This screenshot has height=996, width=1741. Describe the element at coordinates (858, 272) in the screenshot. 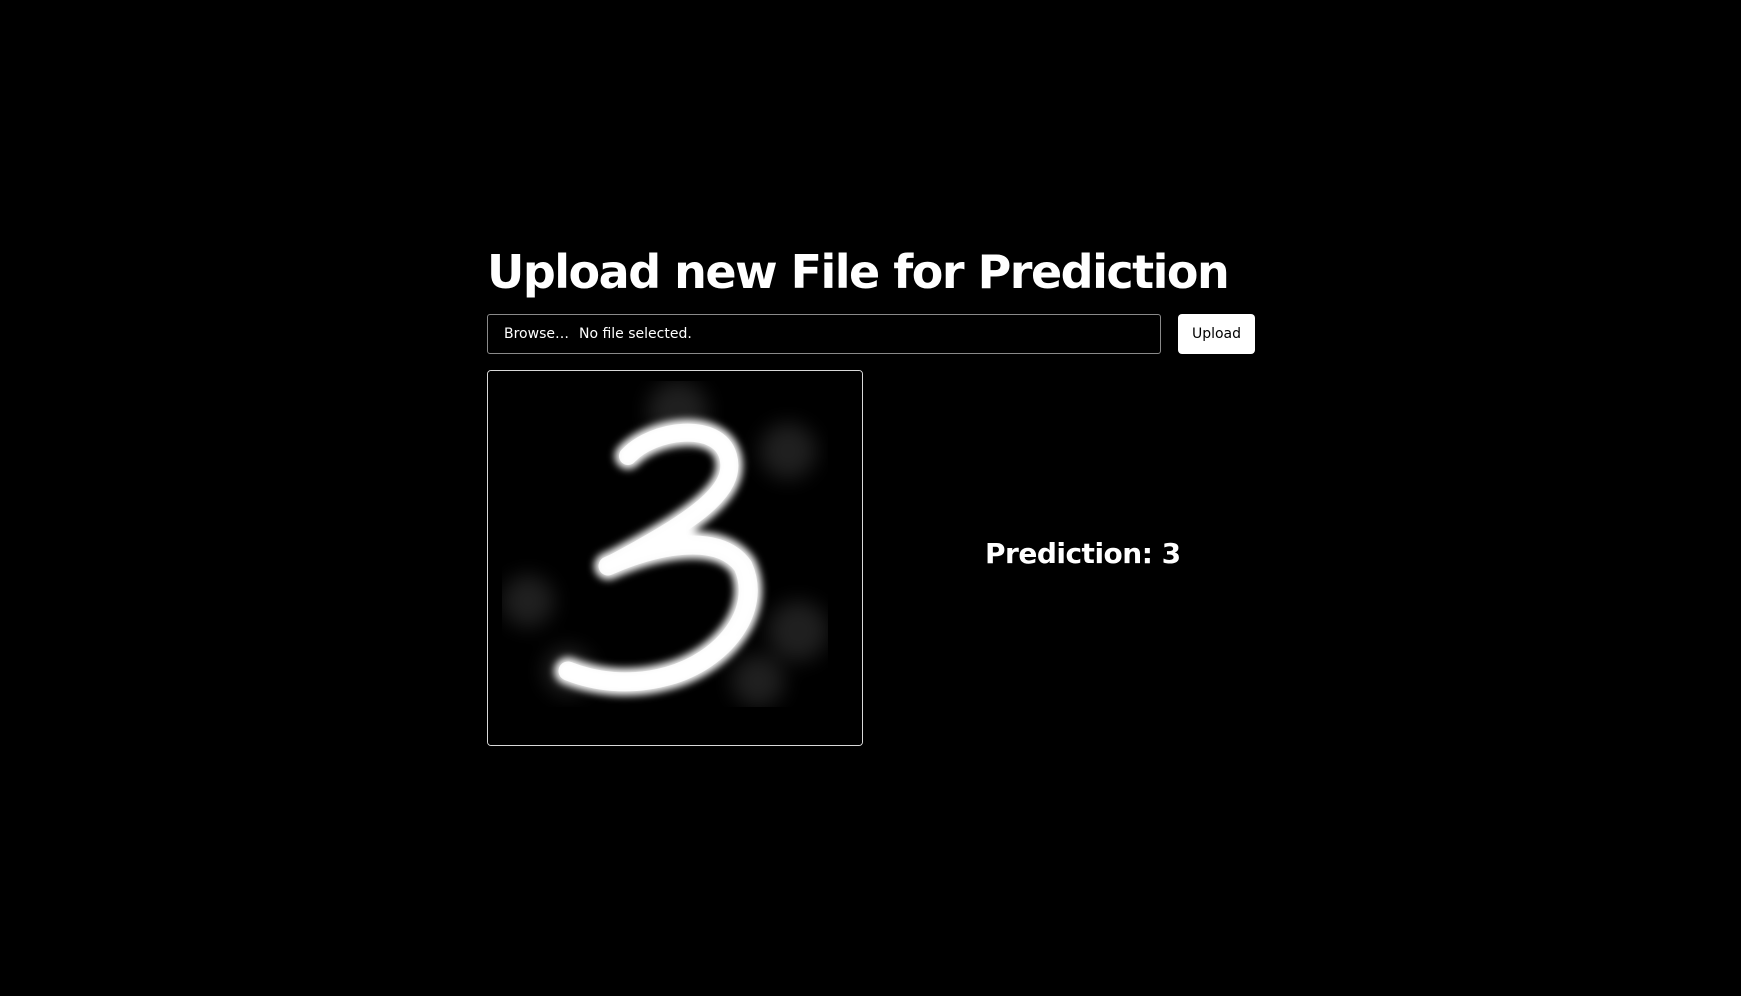

I see `page-title: Upload new File for Prediction` at that location.